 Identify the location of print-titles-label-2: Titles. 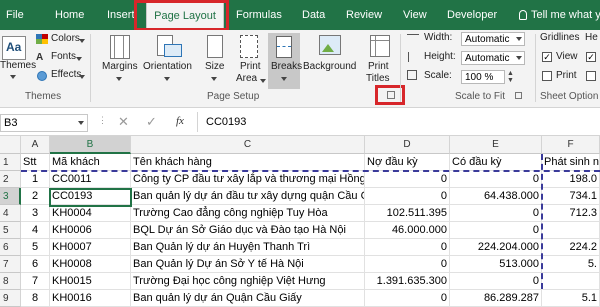
(378, 78).